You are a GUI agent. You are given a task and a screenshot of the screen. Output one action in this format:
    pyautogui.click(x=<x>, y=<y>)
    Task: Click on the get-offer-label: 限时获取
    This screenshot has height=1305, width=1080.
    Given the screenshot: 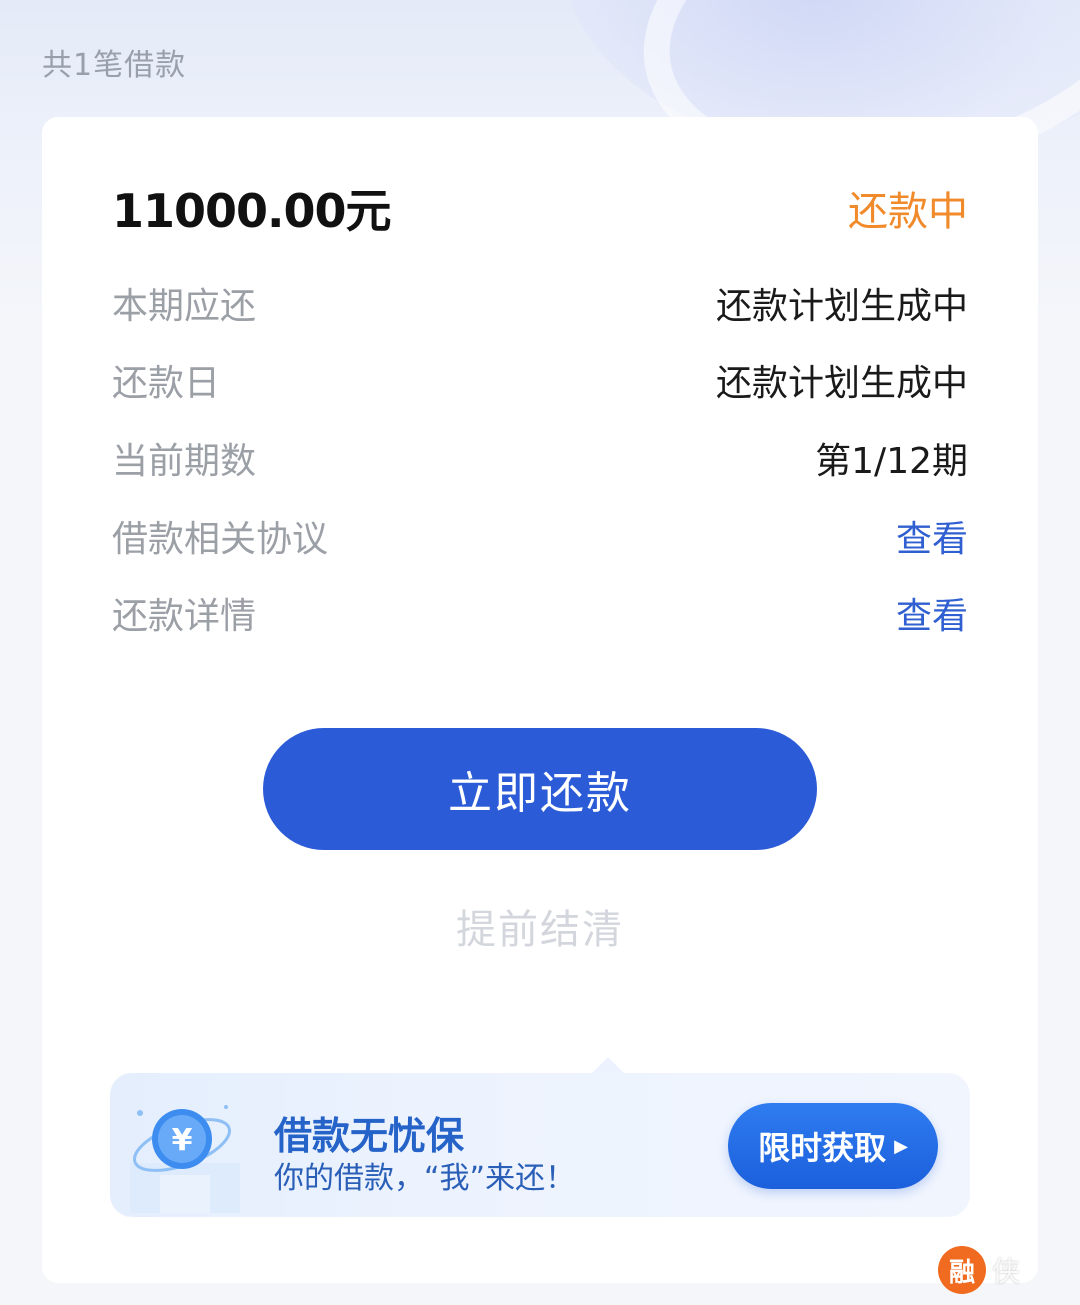 What is the action you would take?
    pyautogui.click(x=822, y=1148)
    